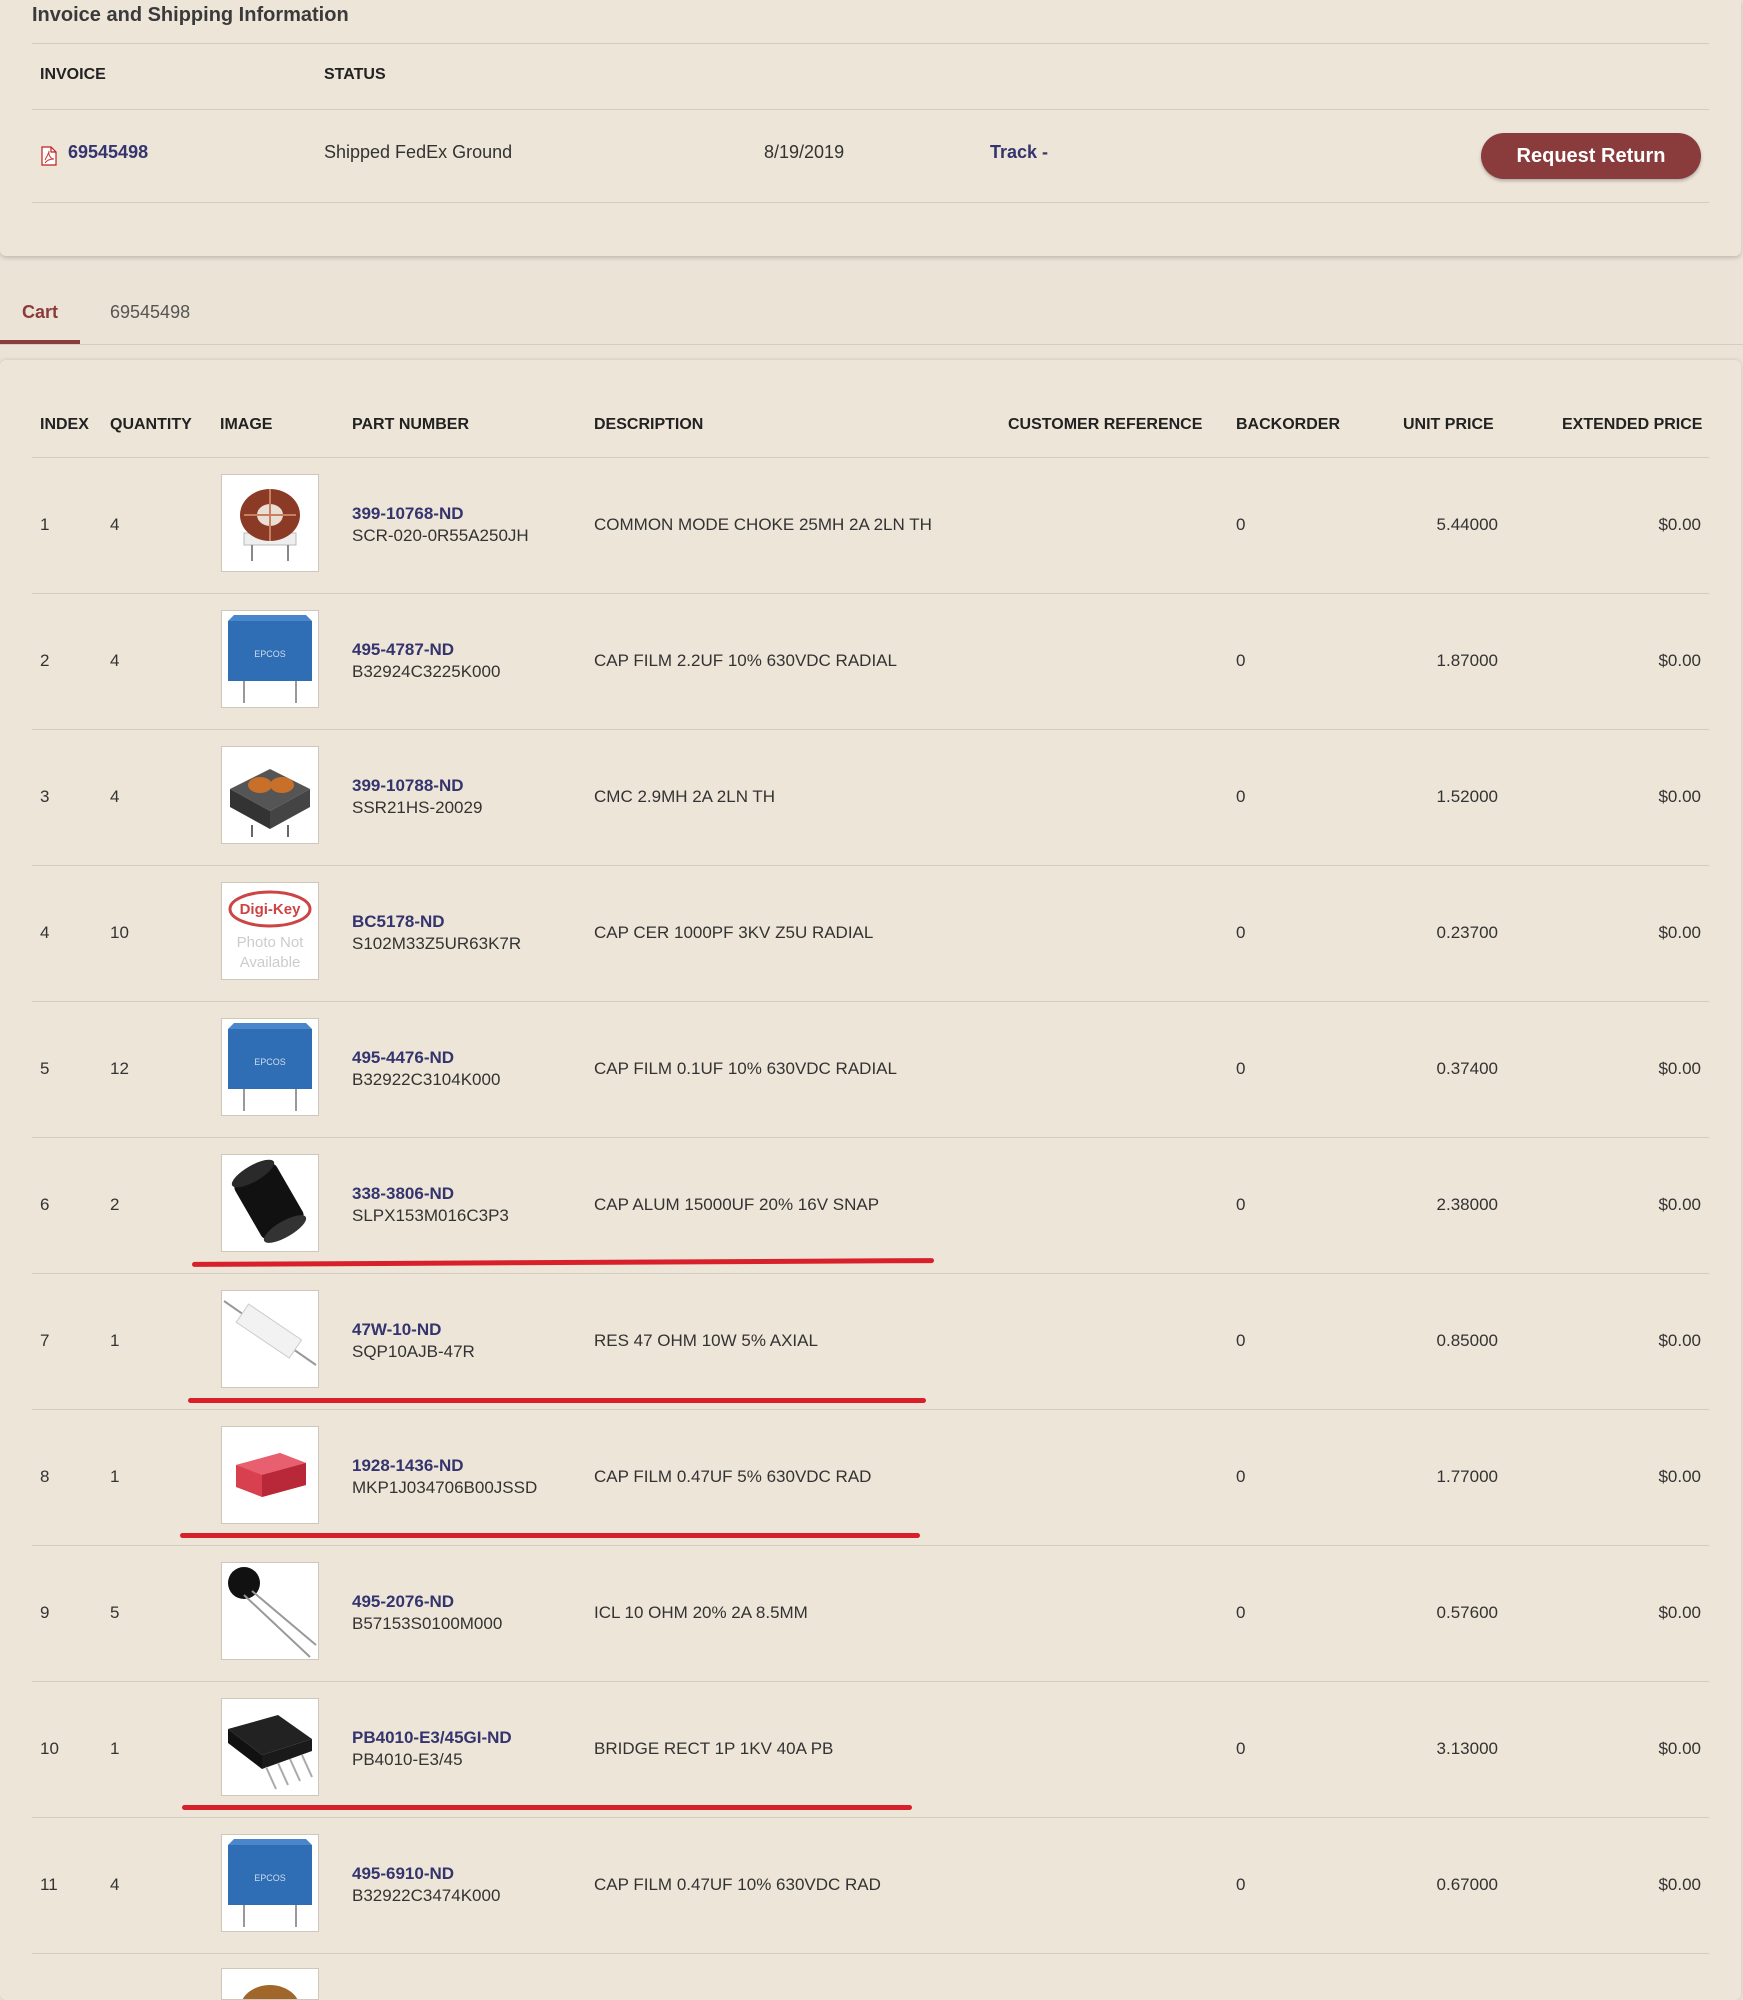  Describe the element at coordinates (1632, 425) in the screenshot. I see `th-extended-price: EXTENDED PRICE` at that location.